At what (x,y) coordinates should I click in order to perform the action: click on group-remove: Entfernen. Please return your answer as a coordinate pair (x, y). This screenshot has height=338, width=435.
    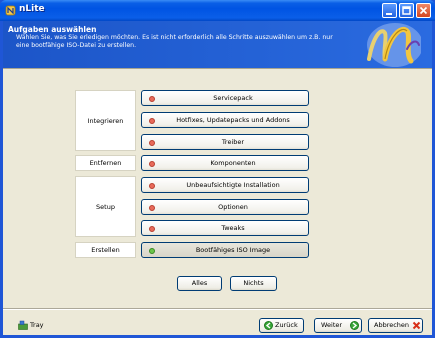
    Looking at the image, I should click on (105, 163).